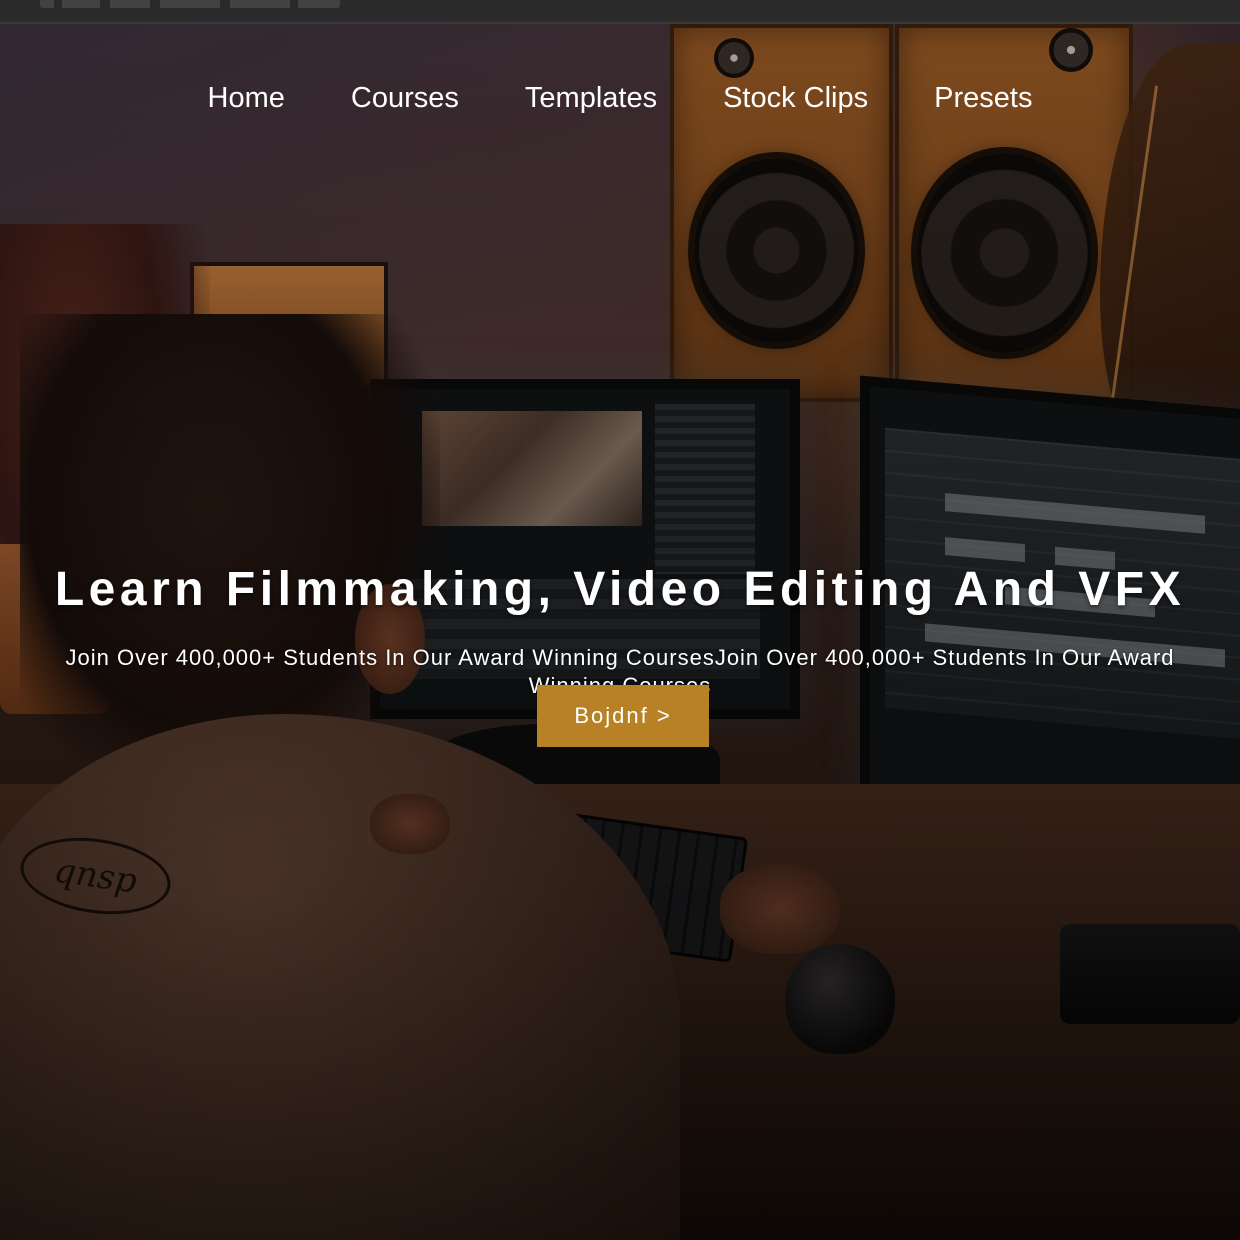 The width and height of the screenshot is (1240, 1240). Describe the element at coordinates (620, 589) in the screenshot. I see `hero-headline: Learn Filmmaking, Video Editing And VFX` at that location.